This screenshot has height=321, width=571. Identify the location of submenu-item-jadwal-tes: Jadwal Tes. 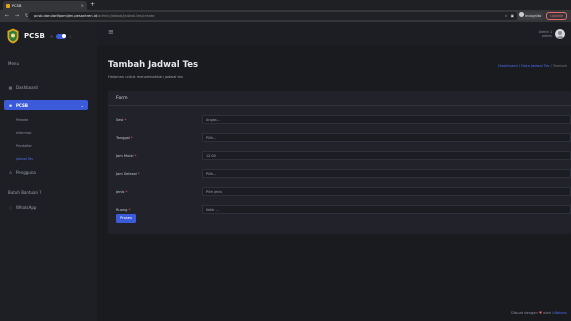
(24, 159).